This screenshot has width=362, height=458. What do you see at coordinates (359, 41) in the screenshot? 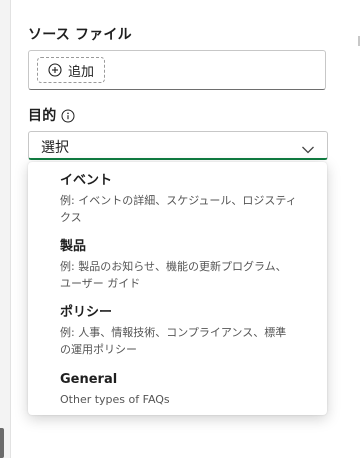
I see `adjacent-panel-mark` at bounding box center [359, 41].